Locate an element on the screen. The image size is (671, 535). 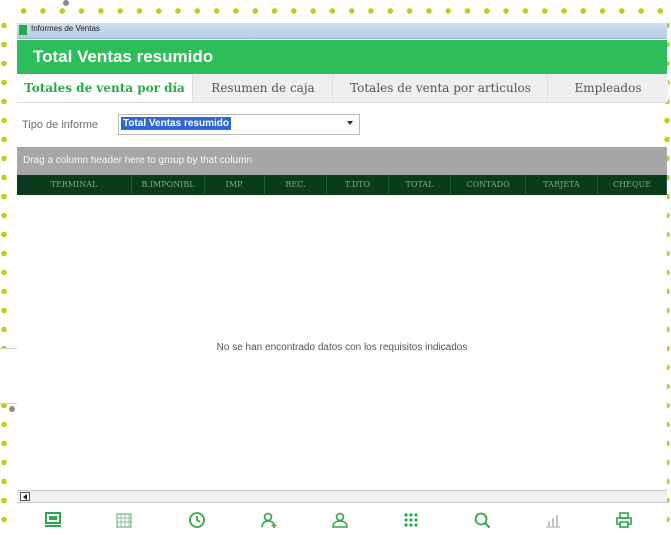
column-header-imp: IMP. is located at coordinates (235, 185).